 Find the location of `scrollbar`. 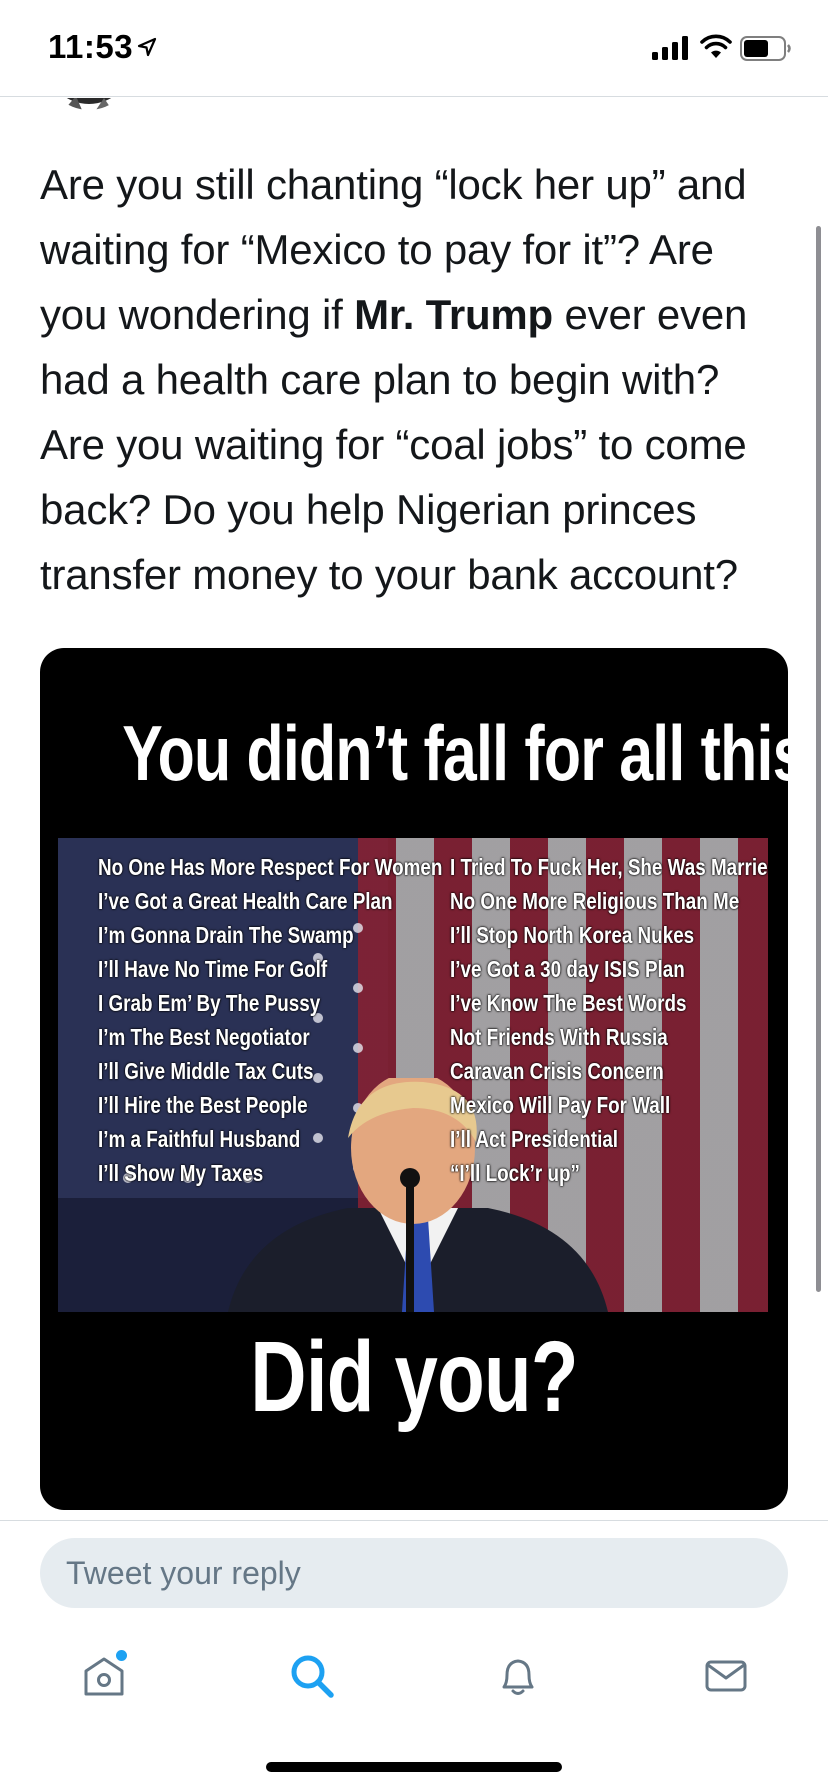

scrollbar is located at coordinates (818, 759).